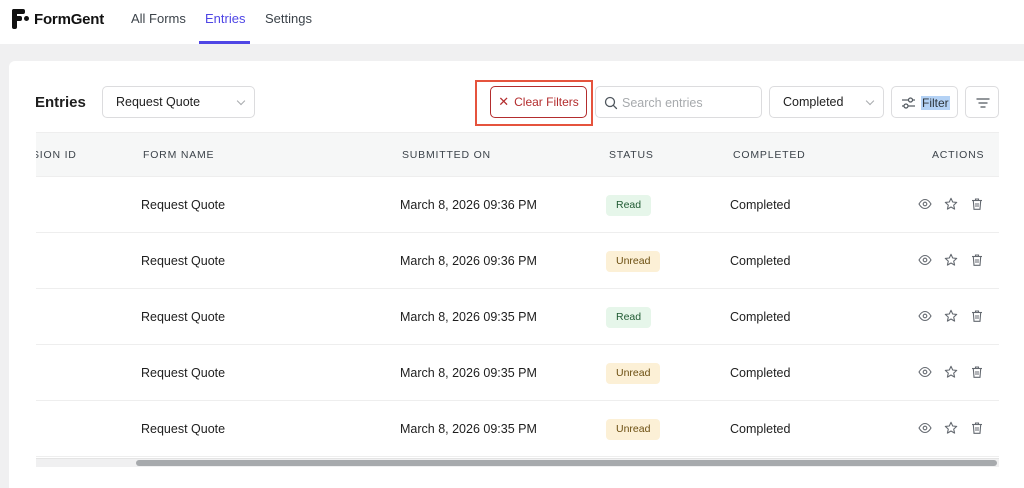  Describe the element at coordinates (69, 19) in the screenshot. I see `app-name: FormGent` at that location.